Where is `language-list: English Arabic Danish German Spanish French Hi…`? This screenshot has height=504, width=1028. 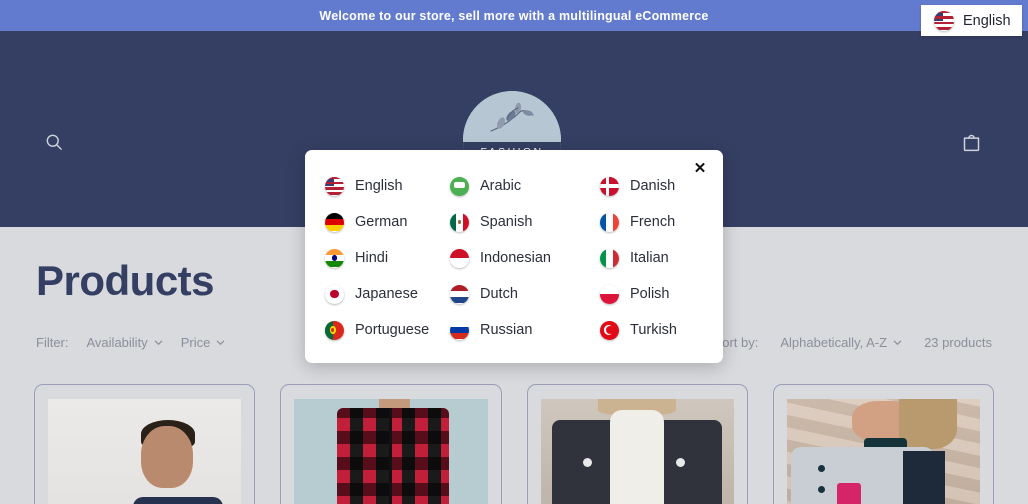
language-list: English Arabic Danish German Spanish French Hi… is located at coordinates (514, 258).